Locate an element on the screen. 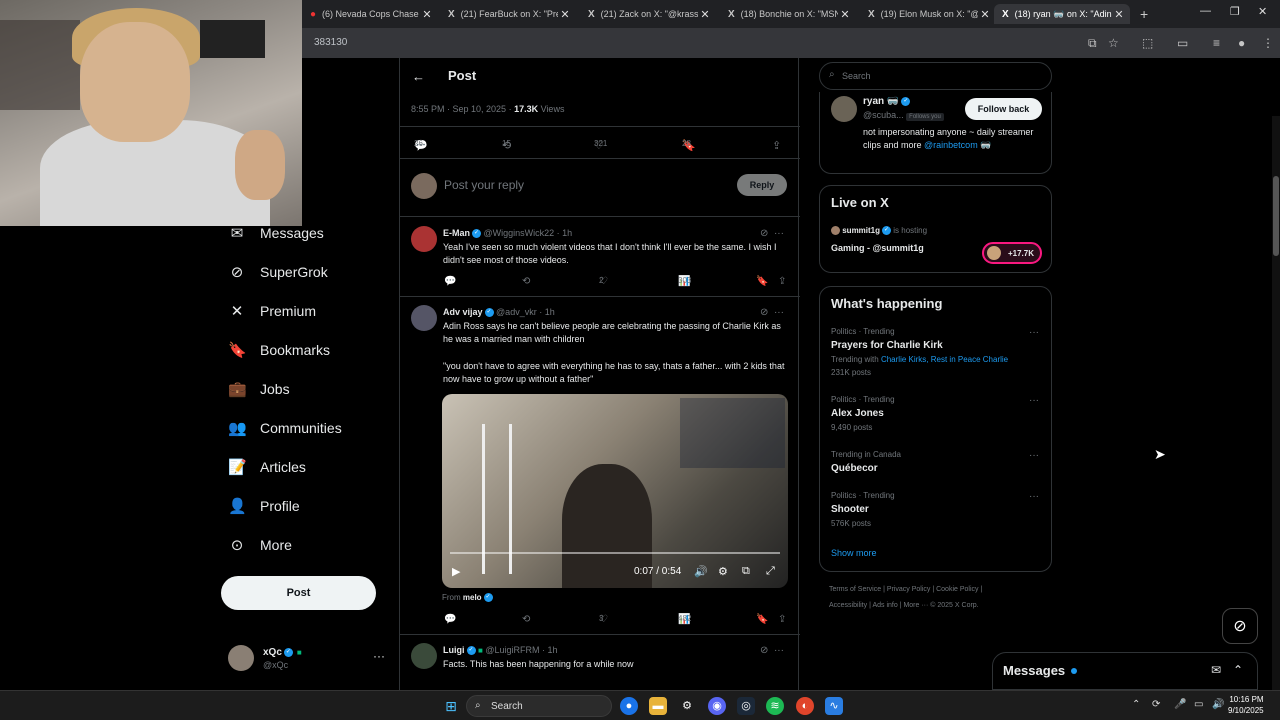 This screenshot has width=1280, height=720. windows-start-icon: ⊞ is located at coordinates (451, 706).